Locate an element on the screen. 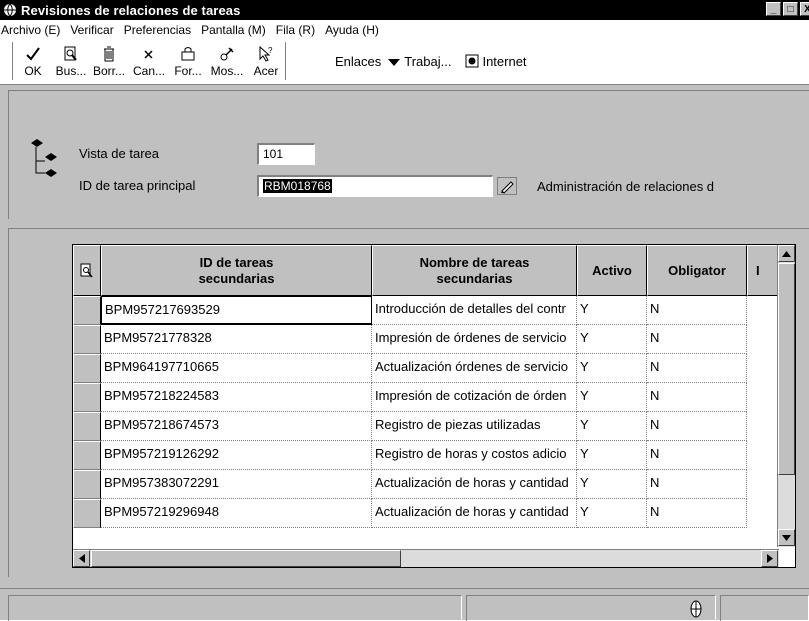 This screenshot has width=809, height=621. row-id: BPM957218674573 is located at coordinates (236, 426).